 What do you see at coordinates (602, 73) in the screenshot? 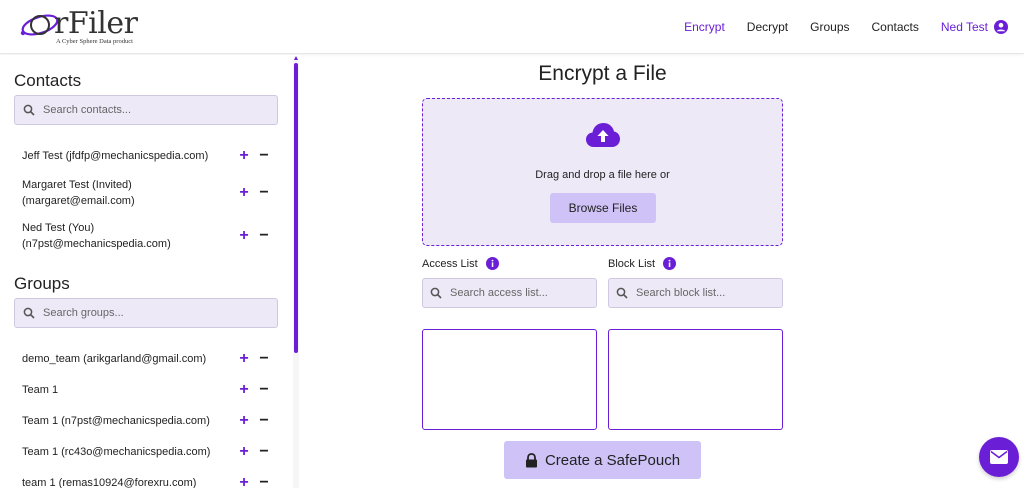
I see `page-title: Encrypt a File` at bounding box center [602, 73].